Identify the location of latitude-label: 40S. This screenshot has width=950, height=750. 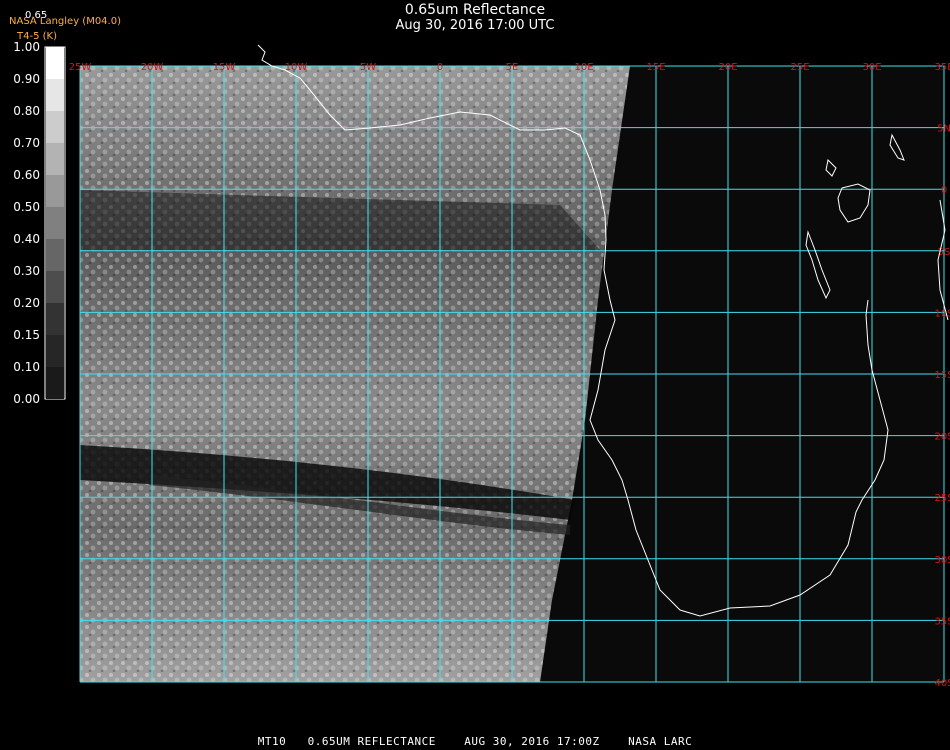
(942, 683).